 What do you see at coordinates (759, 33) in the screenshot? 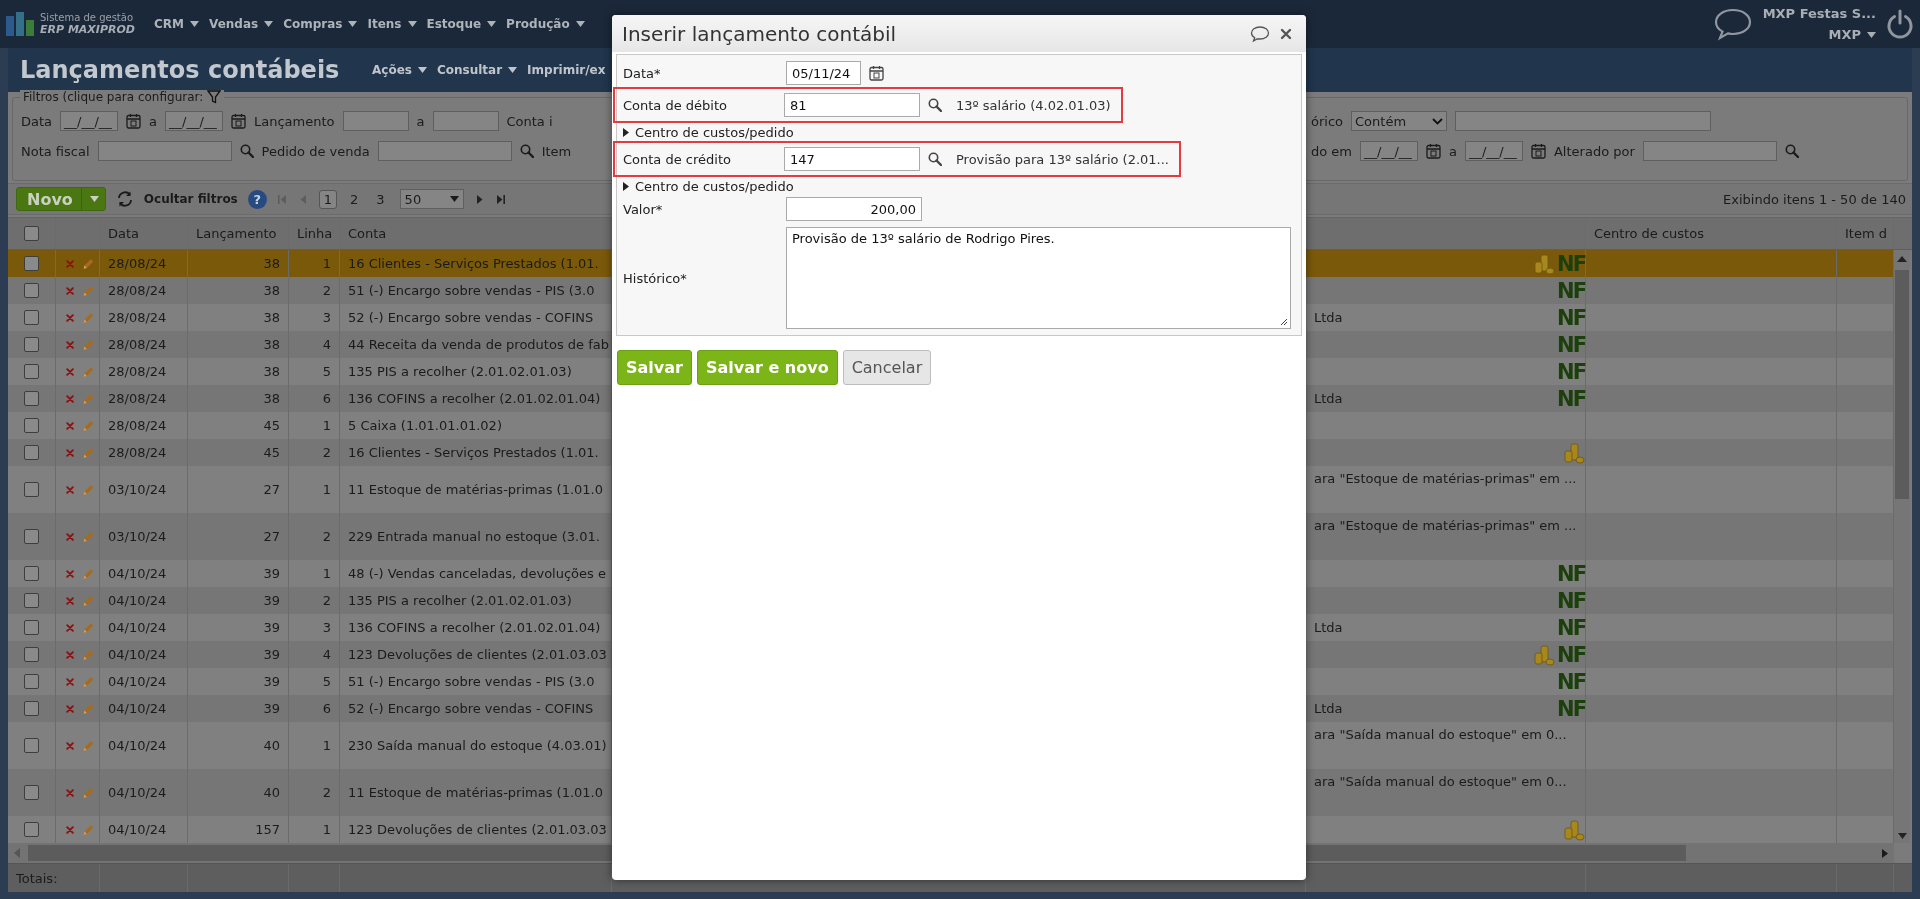
I see `dialog-title: Inserir lançamento contábil` at bounding box center [759, 33].